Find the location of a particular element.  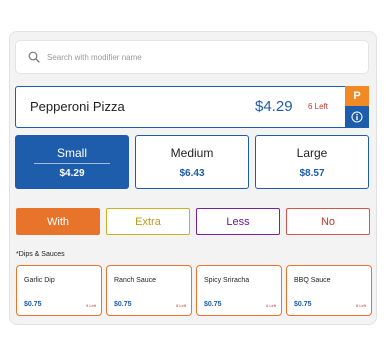

sauce-name: BBQ Sauce is located at coordinates (312, 280).